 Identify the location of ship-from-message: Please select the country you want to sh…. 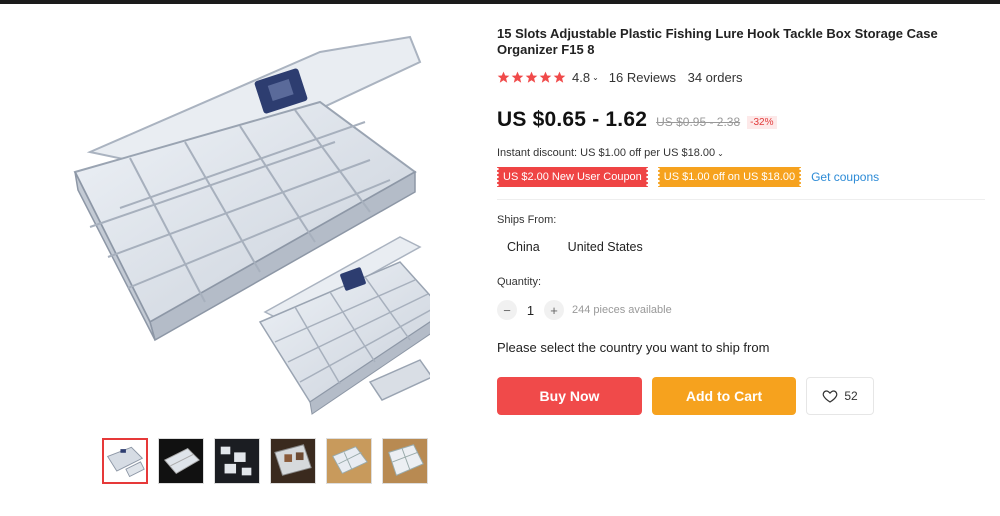
(633, 347).